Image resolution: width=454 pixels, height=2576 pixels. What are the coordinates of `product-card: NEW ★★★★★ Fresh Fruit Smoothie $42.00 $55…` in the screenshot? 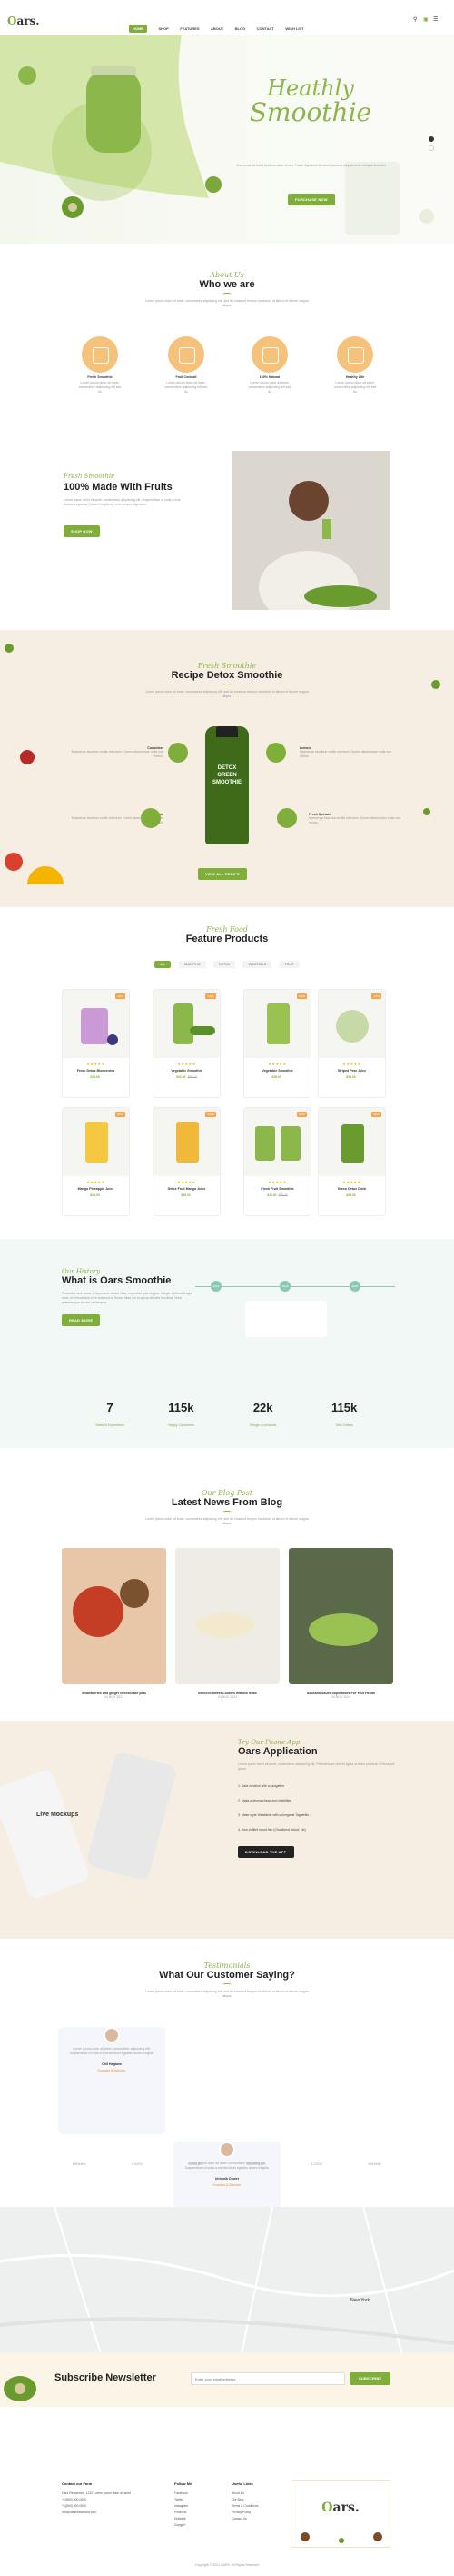 It's located at (277, 1161).